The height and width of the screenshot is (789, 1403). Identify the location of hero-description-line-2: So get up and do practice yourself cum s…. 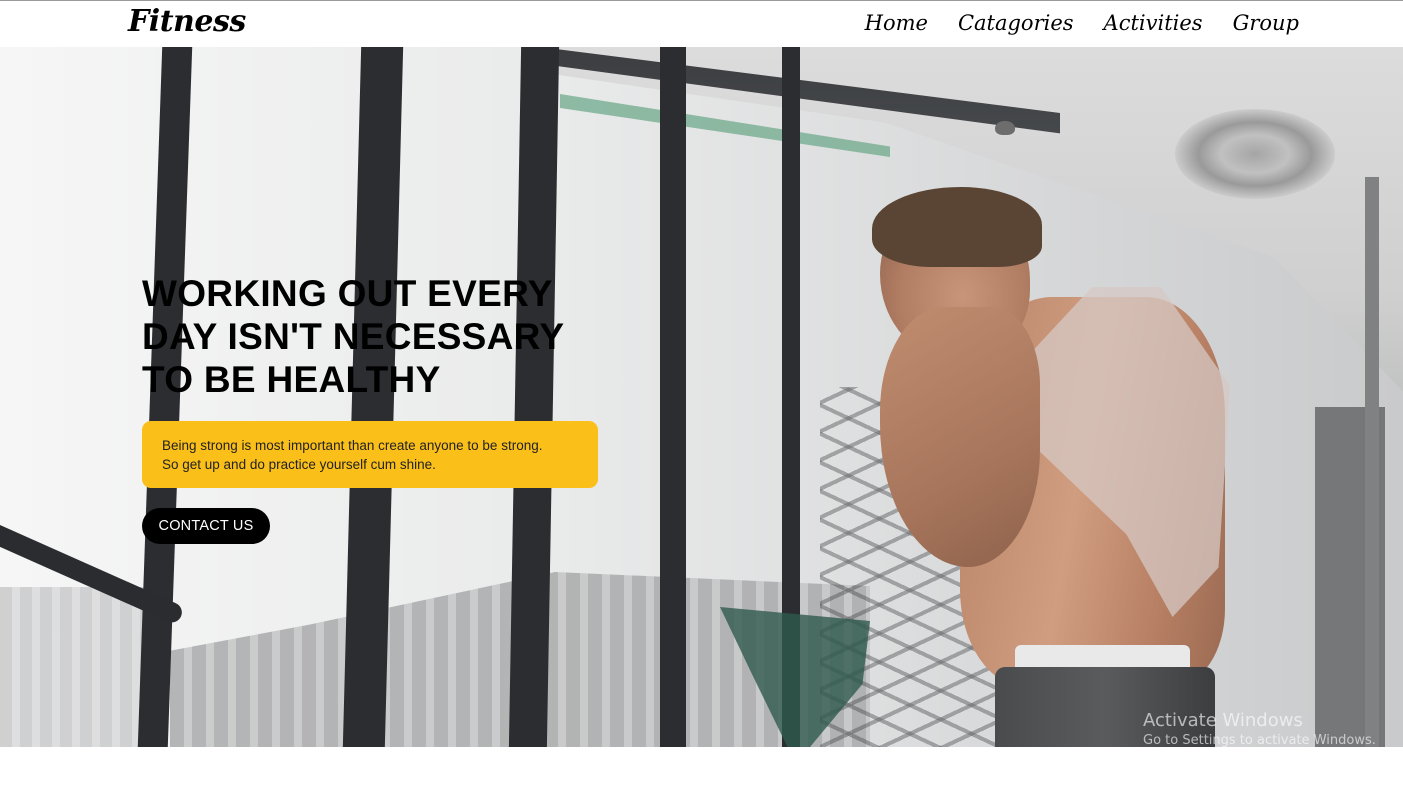
(299, 464).